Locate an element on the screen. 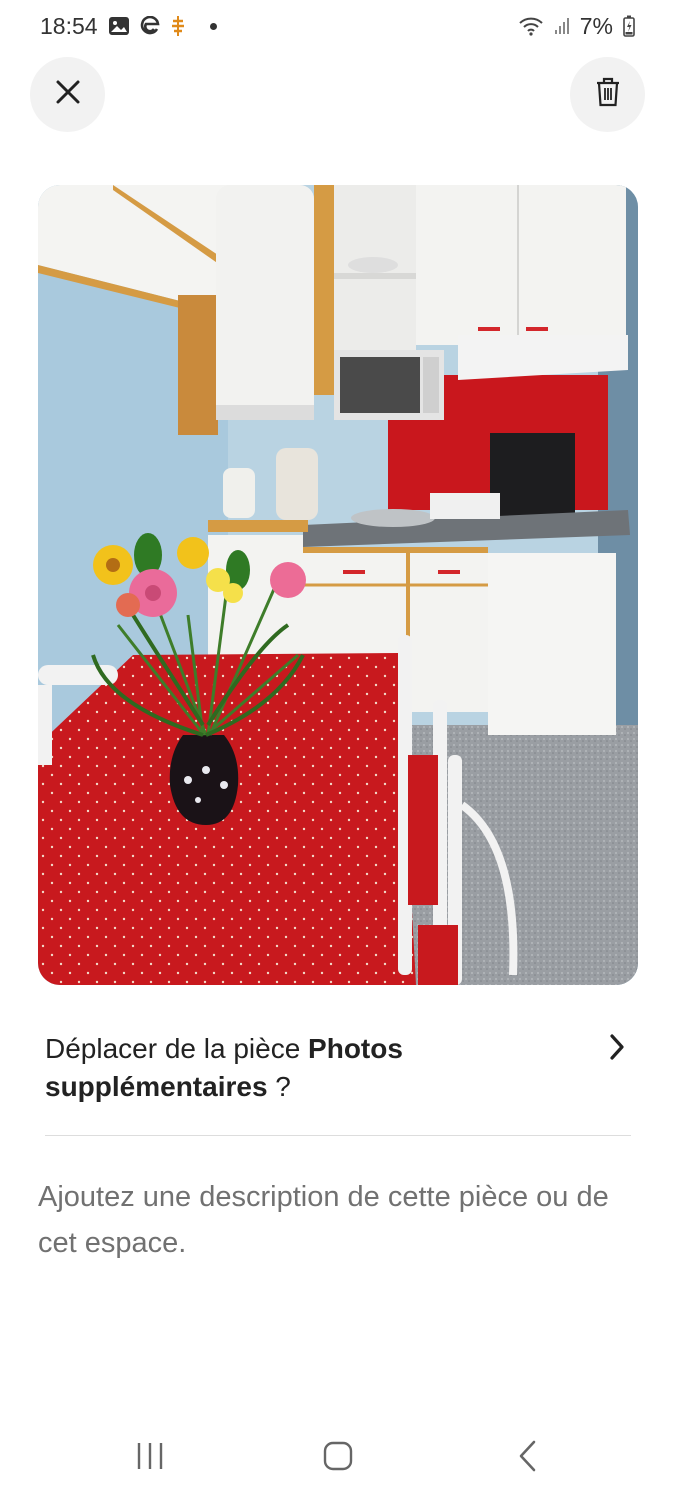 This screenshot has height=1500, width=675. back-button is located at coordinates (528, 1458).